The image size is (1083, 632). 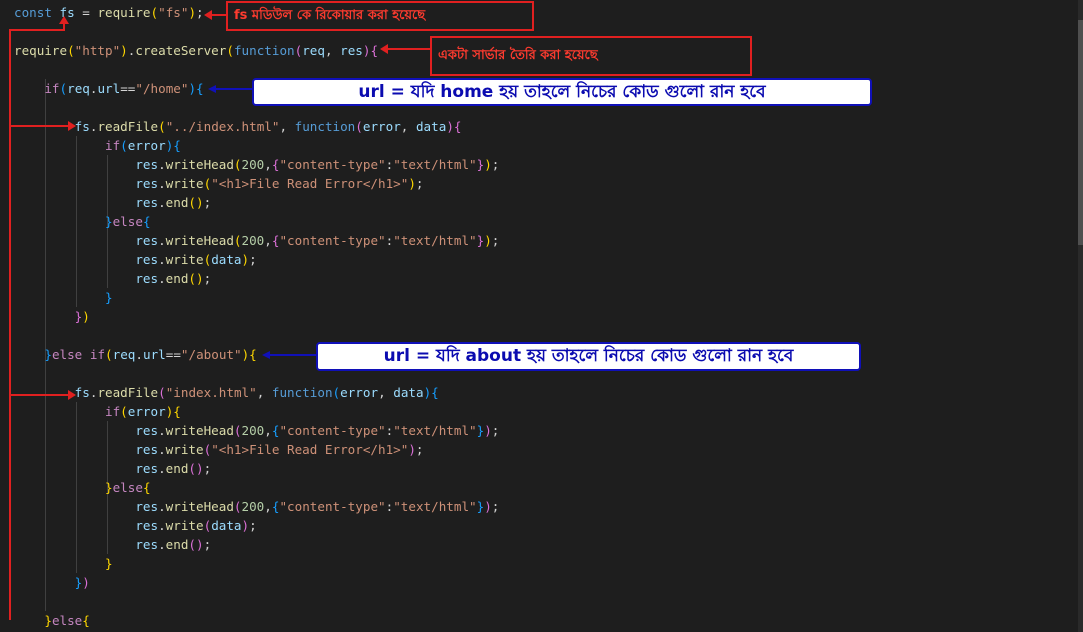 I want to click on arrowhead-fs, so click(x=64, y=20).